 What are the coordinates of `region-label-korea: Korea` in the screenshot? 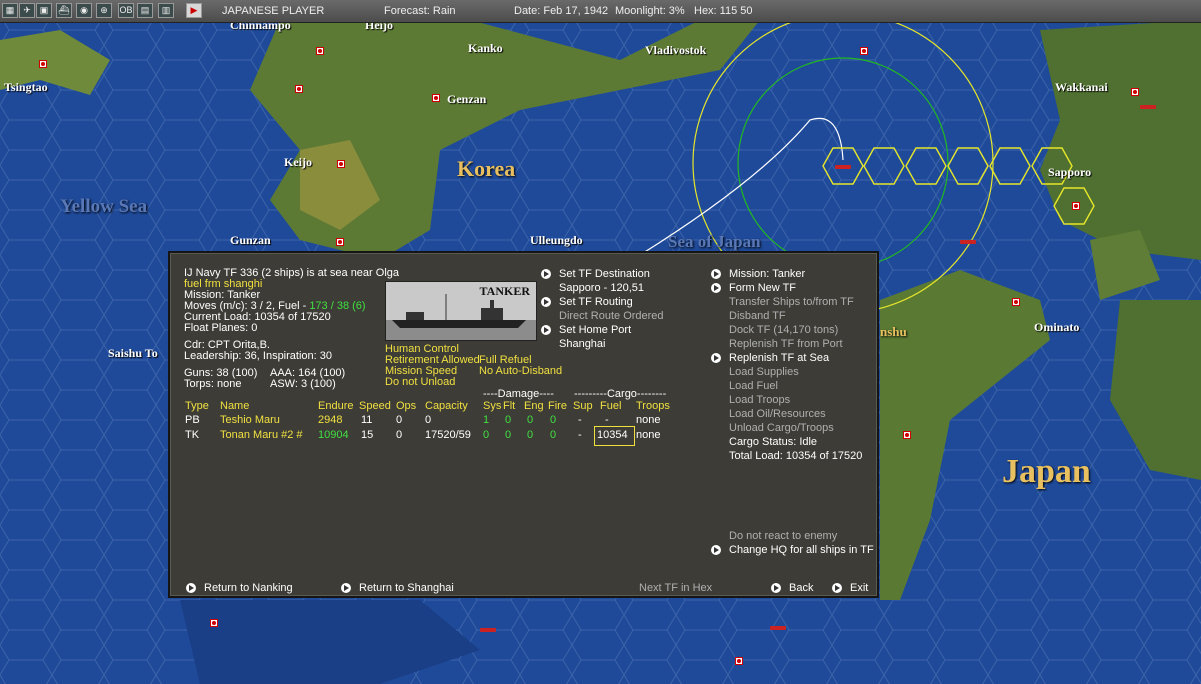 It's located at (486, 168).